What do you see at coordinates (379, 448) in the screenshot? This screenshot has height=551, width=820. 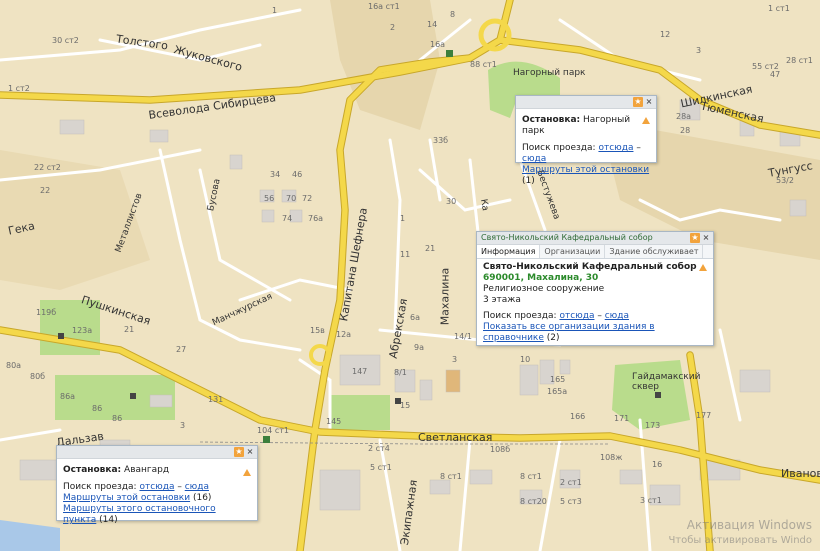 I see `house-number: 2 ст4` at bounding box center [379, 448].